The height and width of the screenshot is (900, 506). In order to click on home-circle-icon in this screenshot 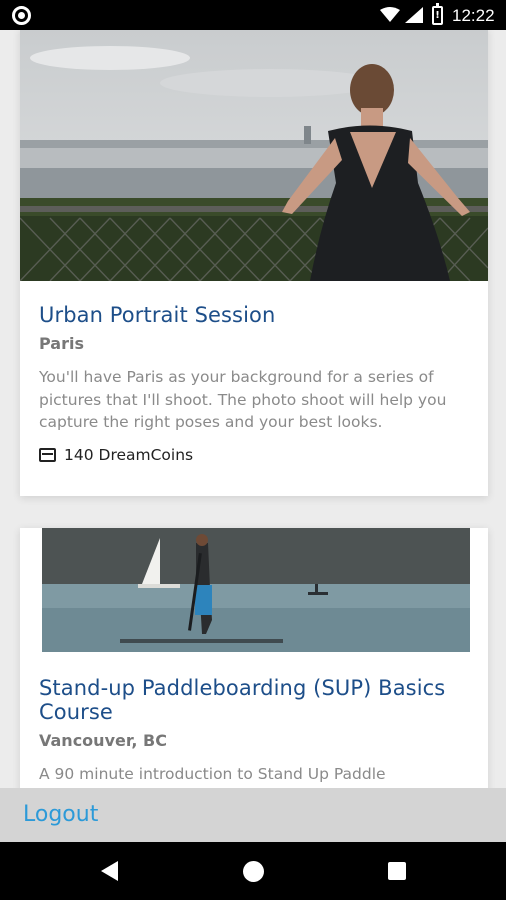, I will do `click(253, 871)`.